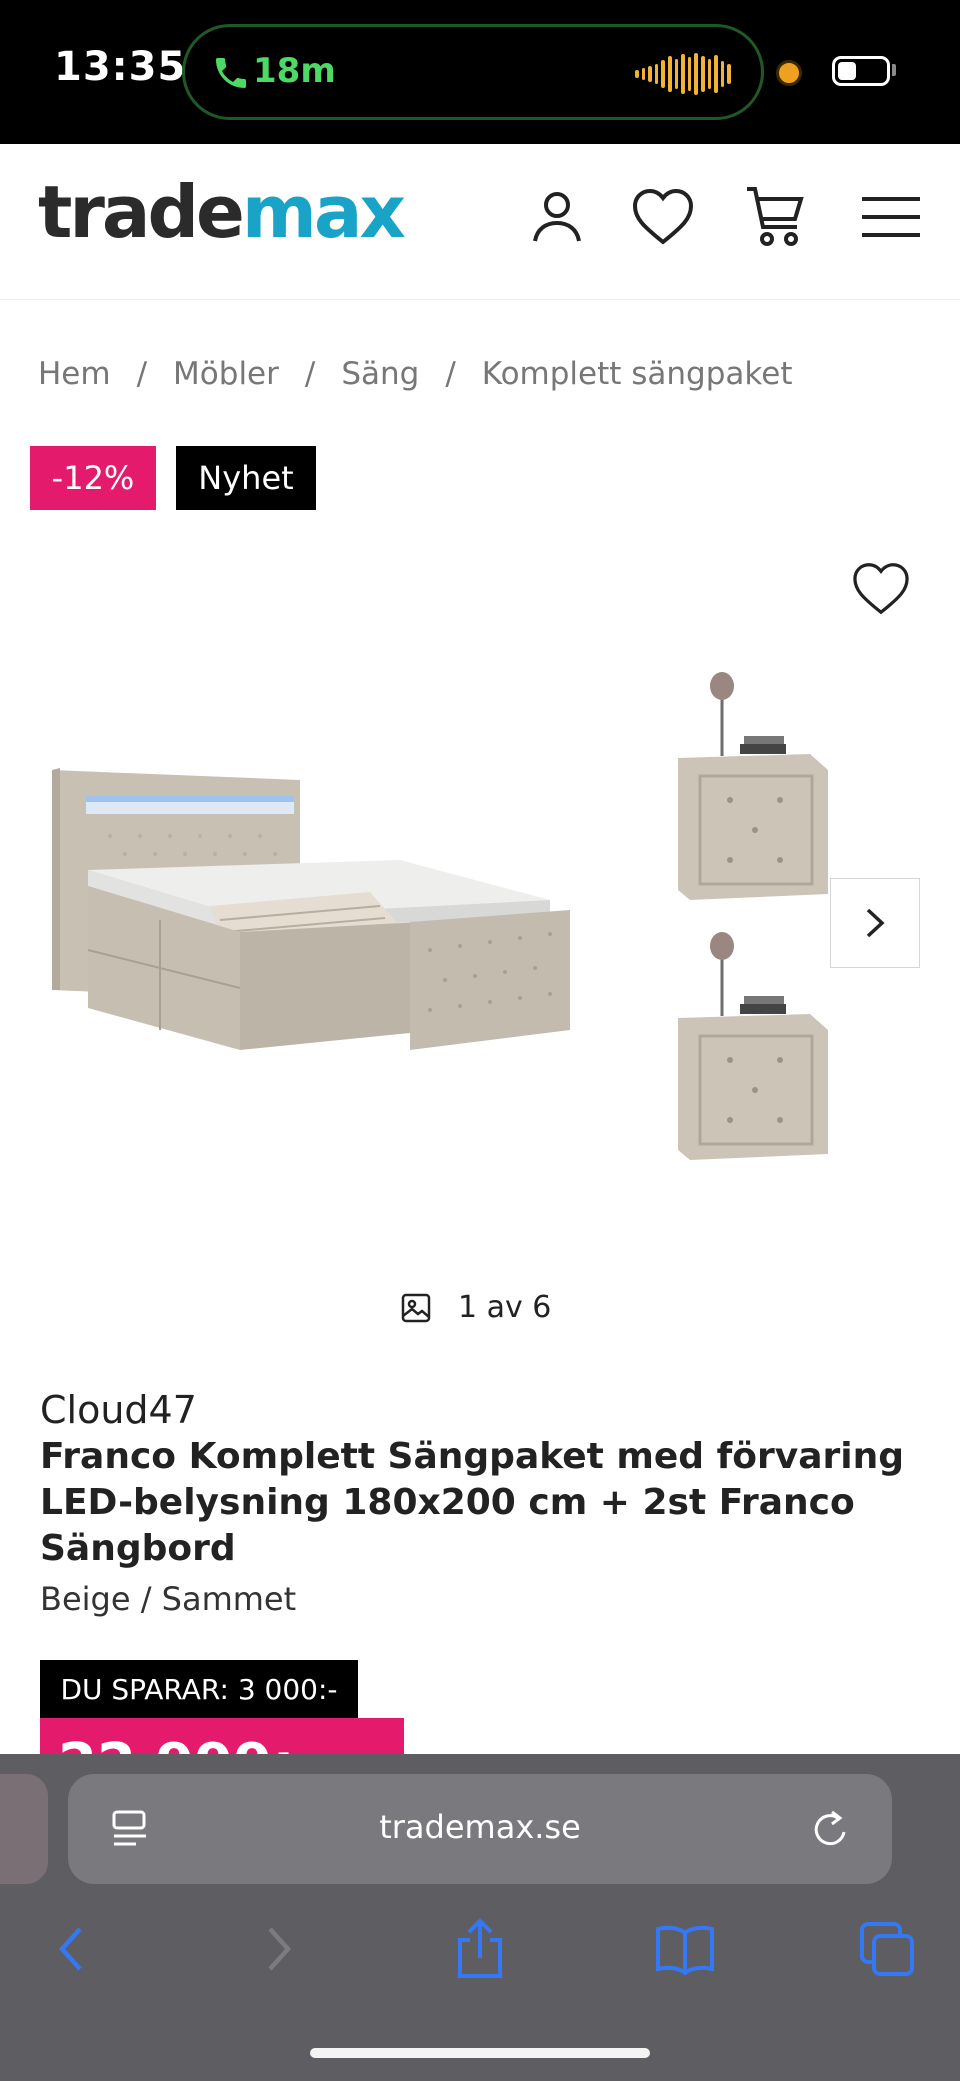 Image resolution: width=960 pixels, height=2081 pixels. Describe the element at coordinates (199, 1689) in the screenshot. I see `savings-badge: DU SPARAR: 3 000:-` at that location.